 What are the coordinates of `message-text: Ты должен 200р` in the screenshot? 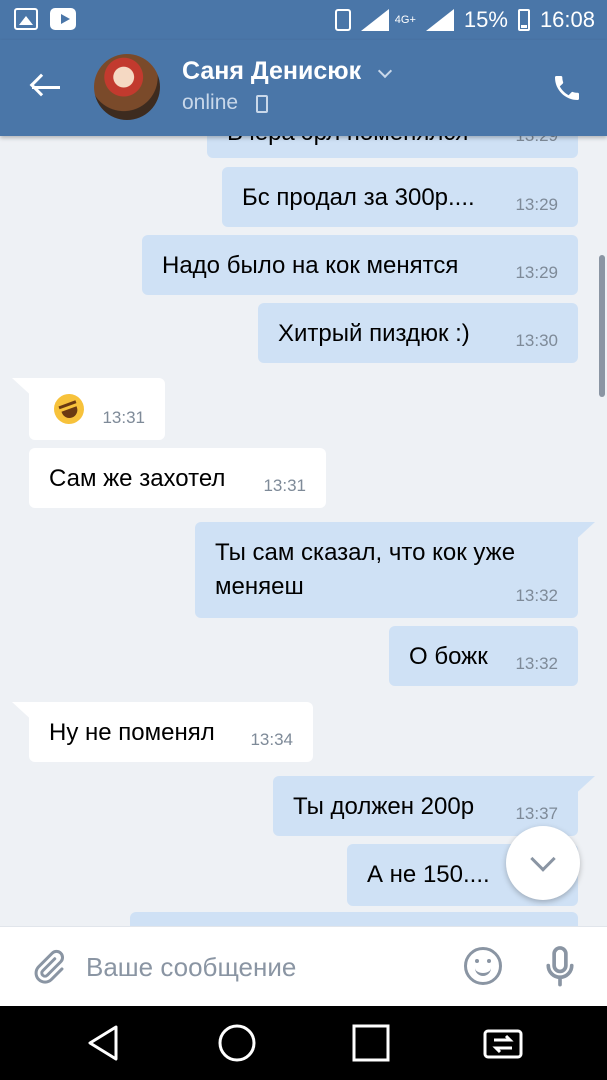 It's located at (384, 806).